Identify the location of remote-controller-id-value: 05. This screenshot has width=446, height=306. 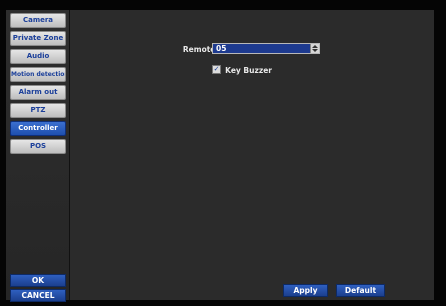
(221, 48).